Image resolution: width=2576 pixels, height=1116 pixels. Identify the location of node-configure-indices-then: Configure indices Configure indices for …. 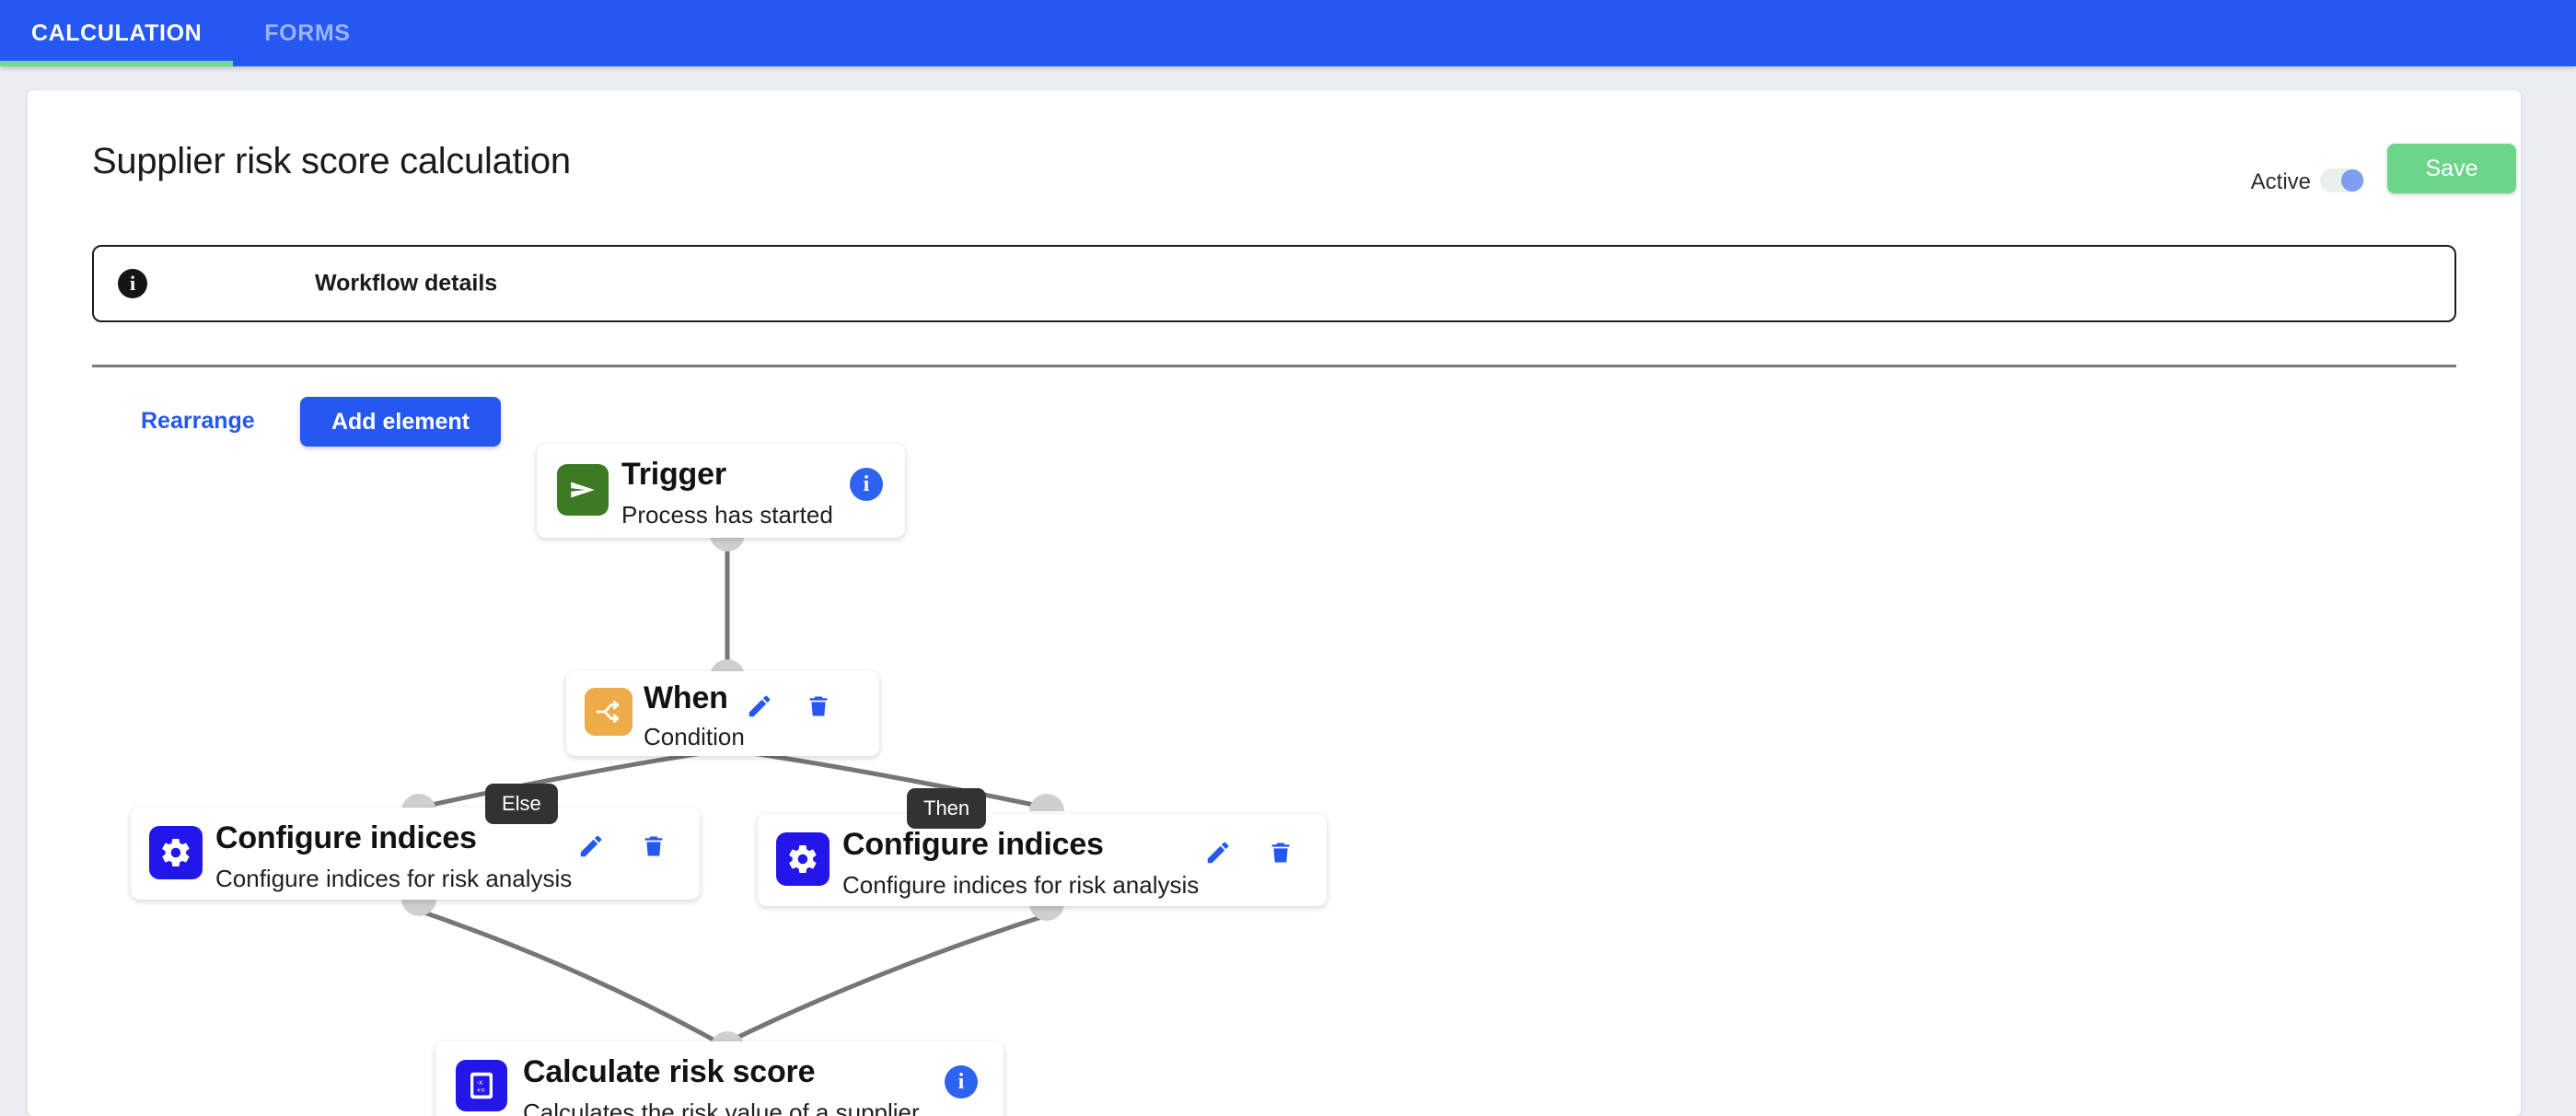
(1042, 860).